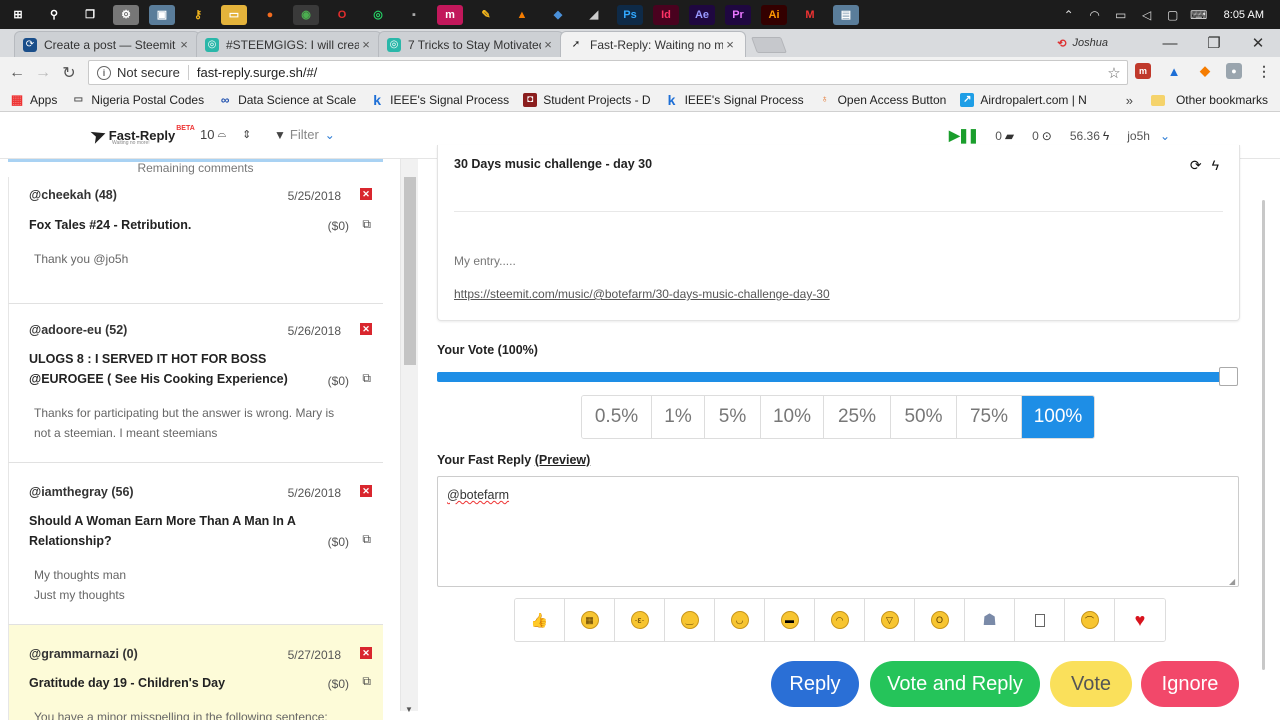  What do you see at coordinates (815, 684) in the screenshot?
I see `reply-button: Reply` at bounding box center [815, 684].